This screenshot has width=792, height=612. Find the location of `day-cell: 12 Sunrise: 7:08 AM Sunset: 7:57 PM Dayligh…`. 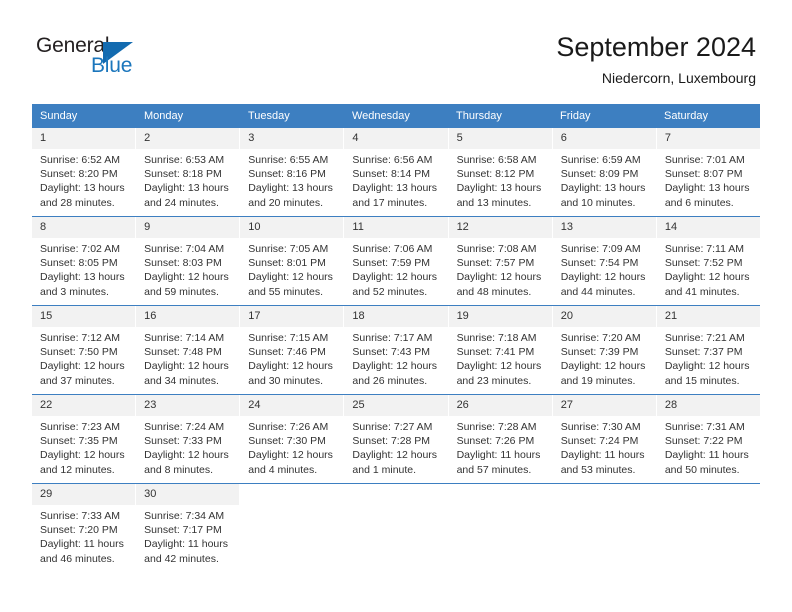

day-cell: 12 Sunrise: 7:08 AM Sunset: 7:57 PM Dayligh… is located at coordinates (500, 261).